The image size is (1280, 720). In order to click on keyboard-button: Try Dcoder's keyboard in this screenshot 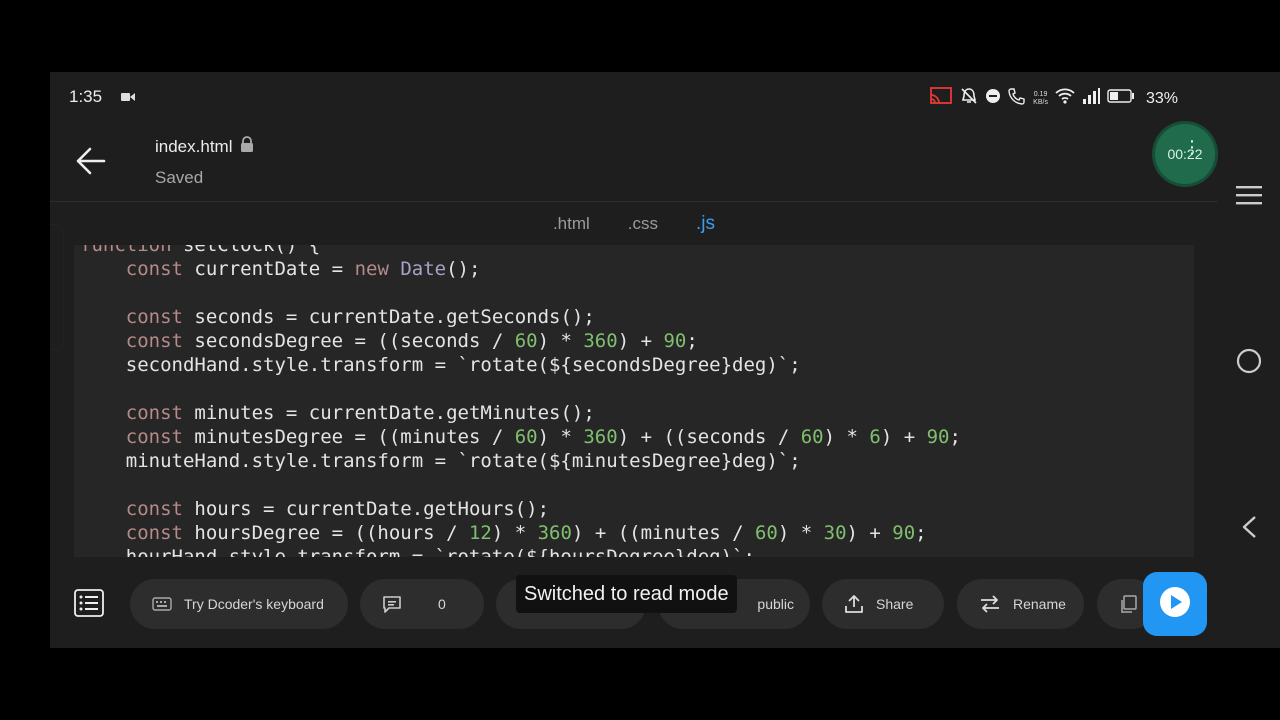, I will do `click(239, 604)`.